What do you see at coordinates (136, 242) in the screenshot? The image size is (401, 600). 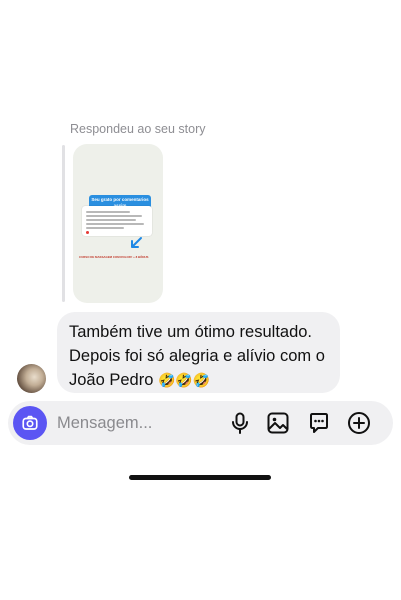 I see `arrow-icon` at bounding box center [136, 242].